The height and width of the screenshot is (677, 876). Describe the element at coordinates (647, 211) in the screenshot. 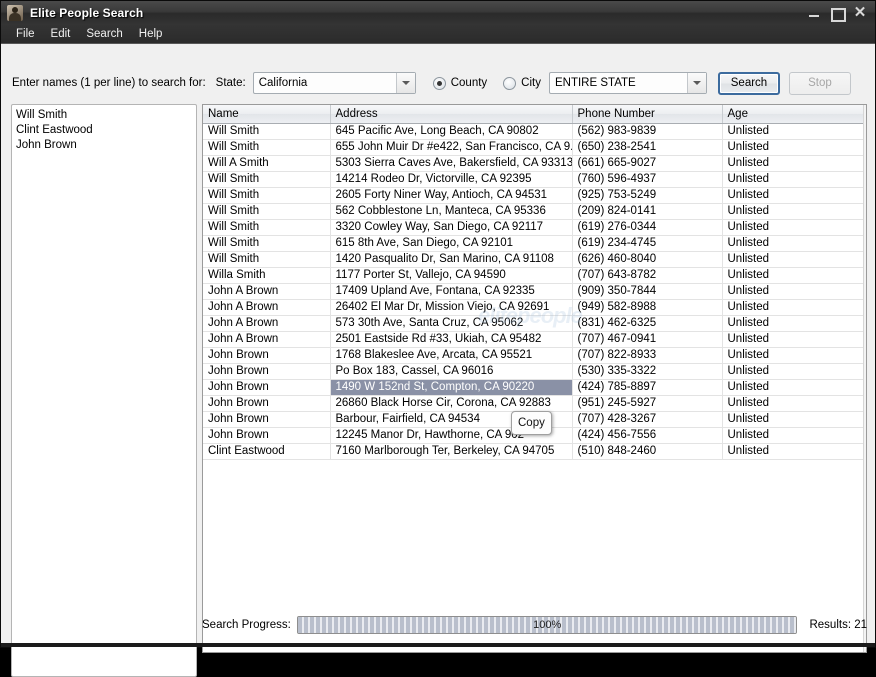

I see `table-cell-phone-number: (209) 824-0141` at that location.